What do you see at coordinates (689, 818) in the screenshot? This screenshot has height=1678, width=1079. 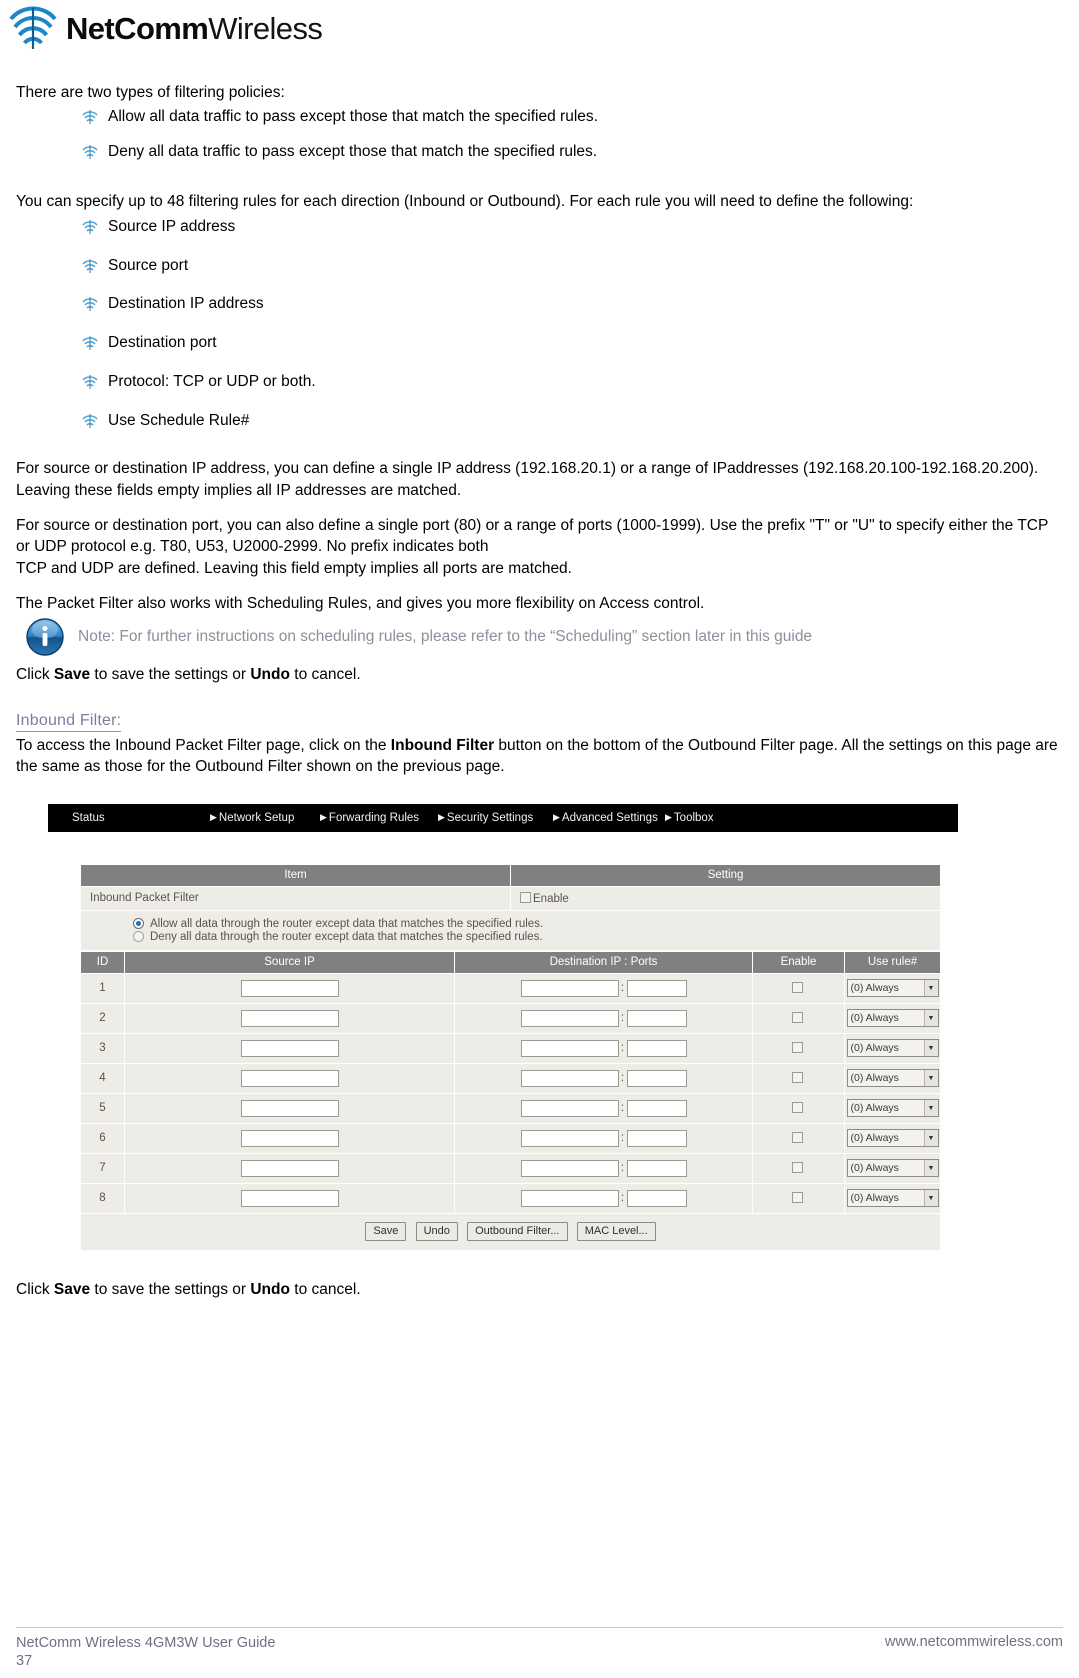 I see `nav-item-toolbox: ▶ Toolbox` at bounding box center [689, 818].